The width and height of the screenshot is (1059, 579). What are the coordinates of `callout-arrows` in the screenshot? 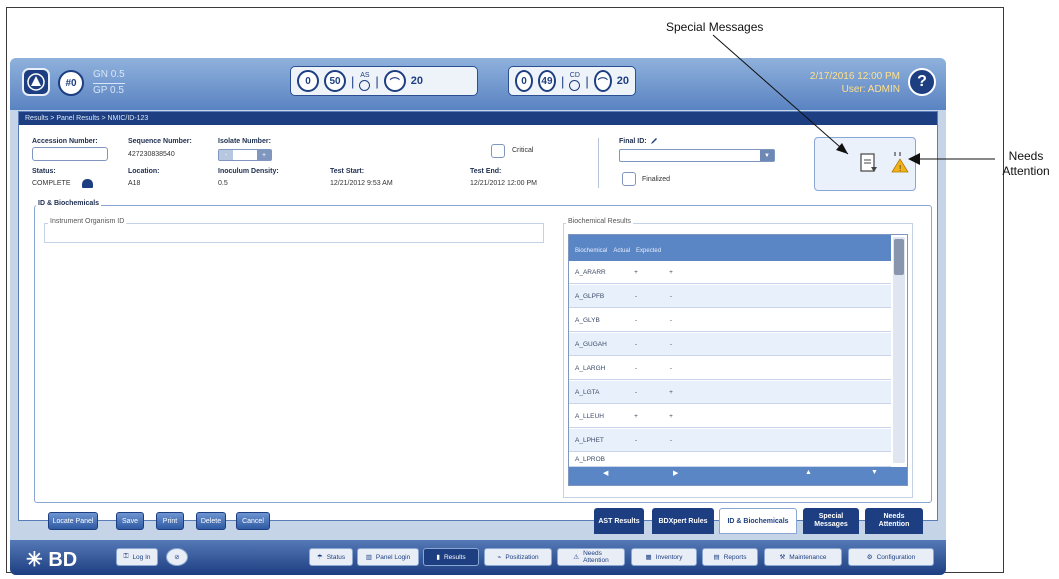 It's located at (853, 99).